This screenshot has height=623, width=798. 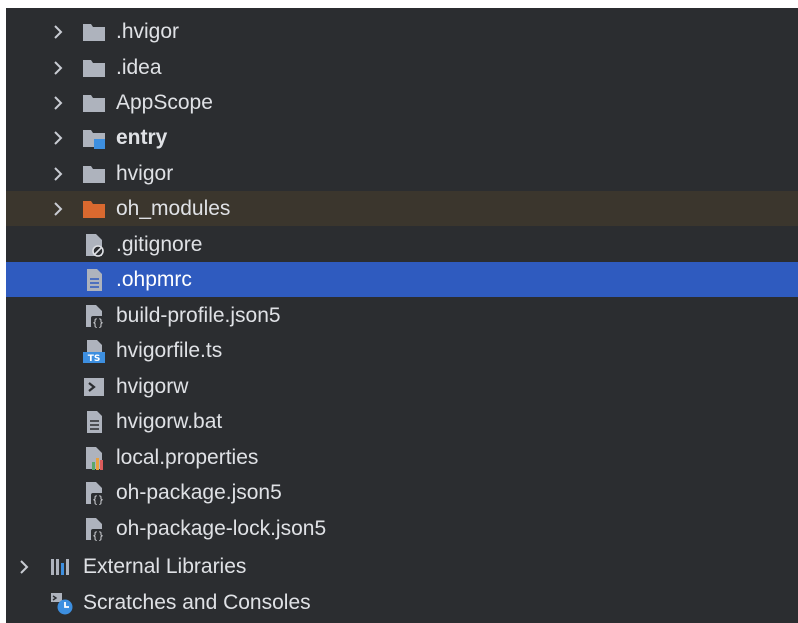 What do you see at coordinates (402, 566) in the screenshot?
I see `tree-item-external-libraries: External Libraries` at bounding box center [402, 566].